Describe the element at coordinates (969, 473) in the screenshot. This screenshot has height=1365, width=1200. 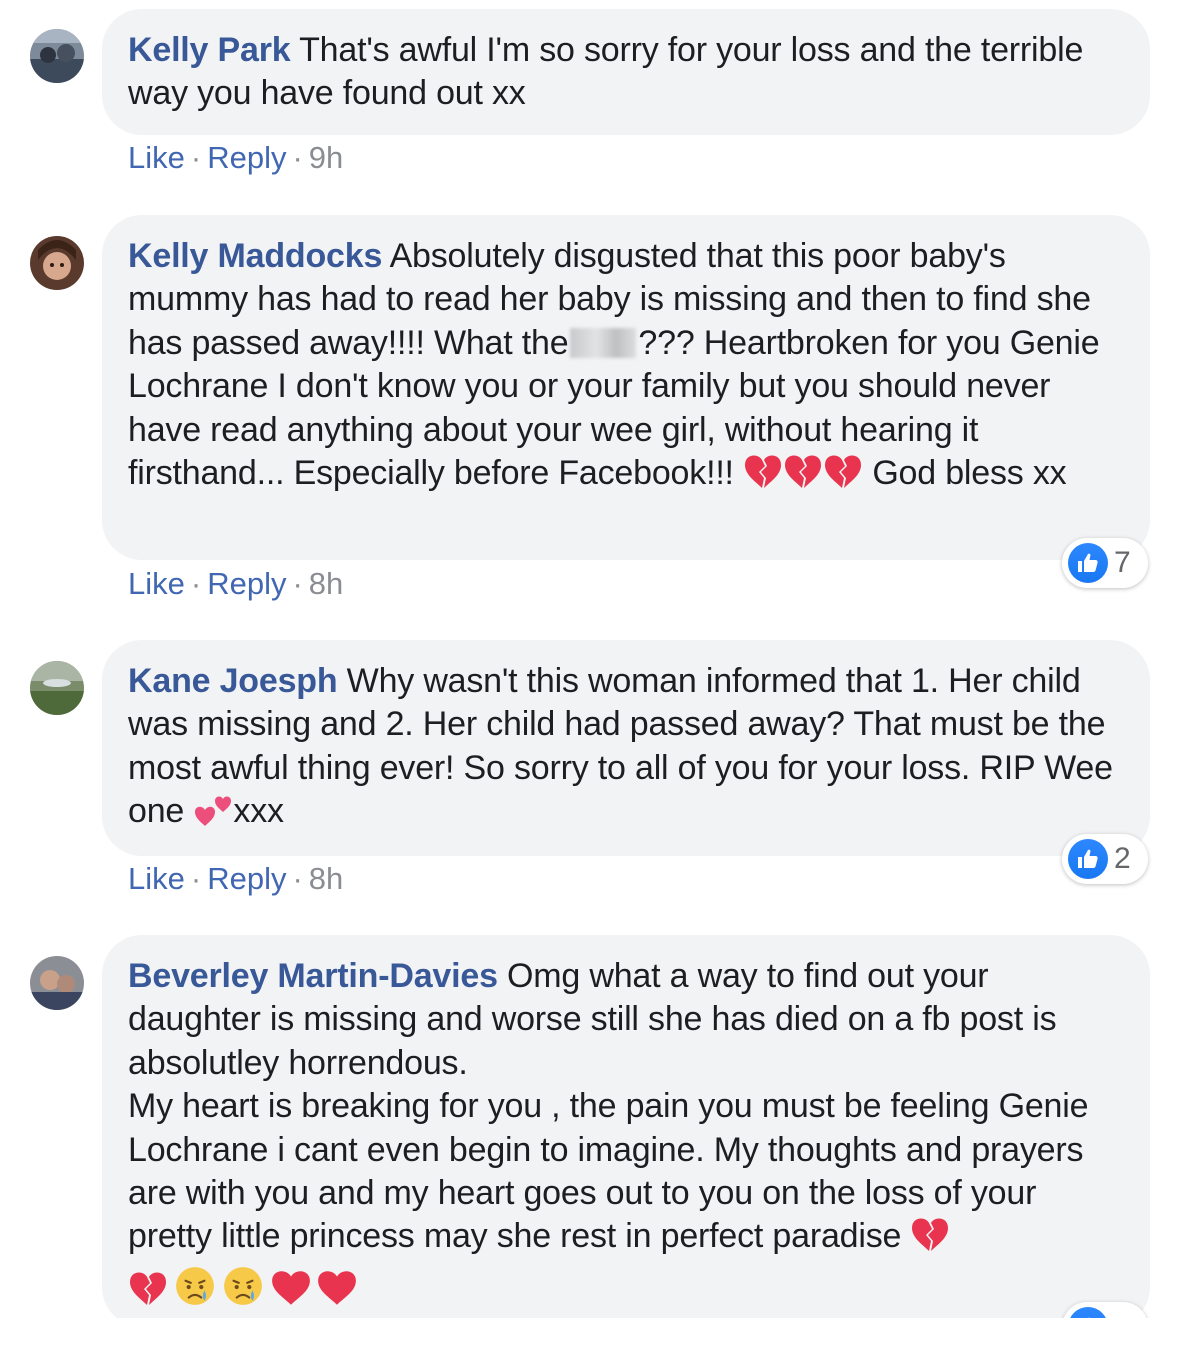
I see `comment-body-end: God bless xx` at that location.